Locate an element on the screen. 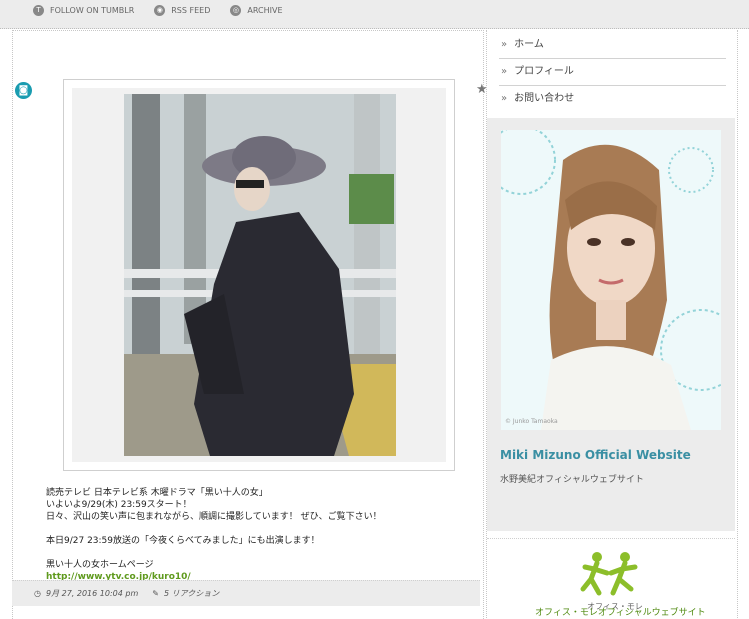  camera-icon: ◙ is located at coordinates (23, 90).